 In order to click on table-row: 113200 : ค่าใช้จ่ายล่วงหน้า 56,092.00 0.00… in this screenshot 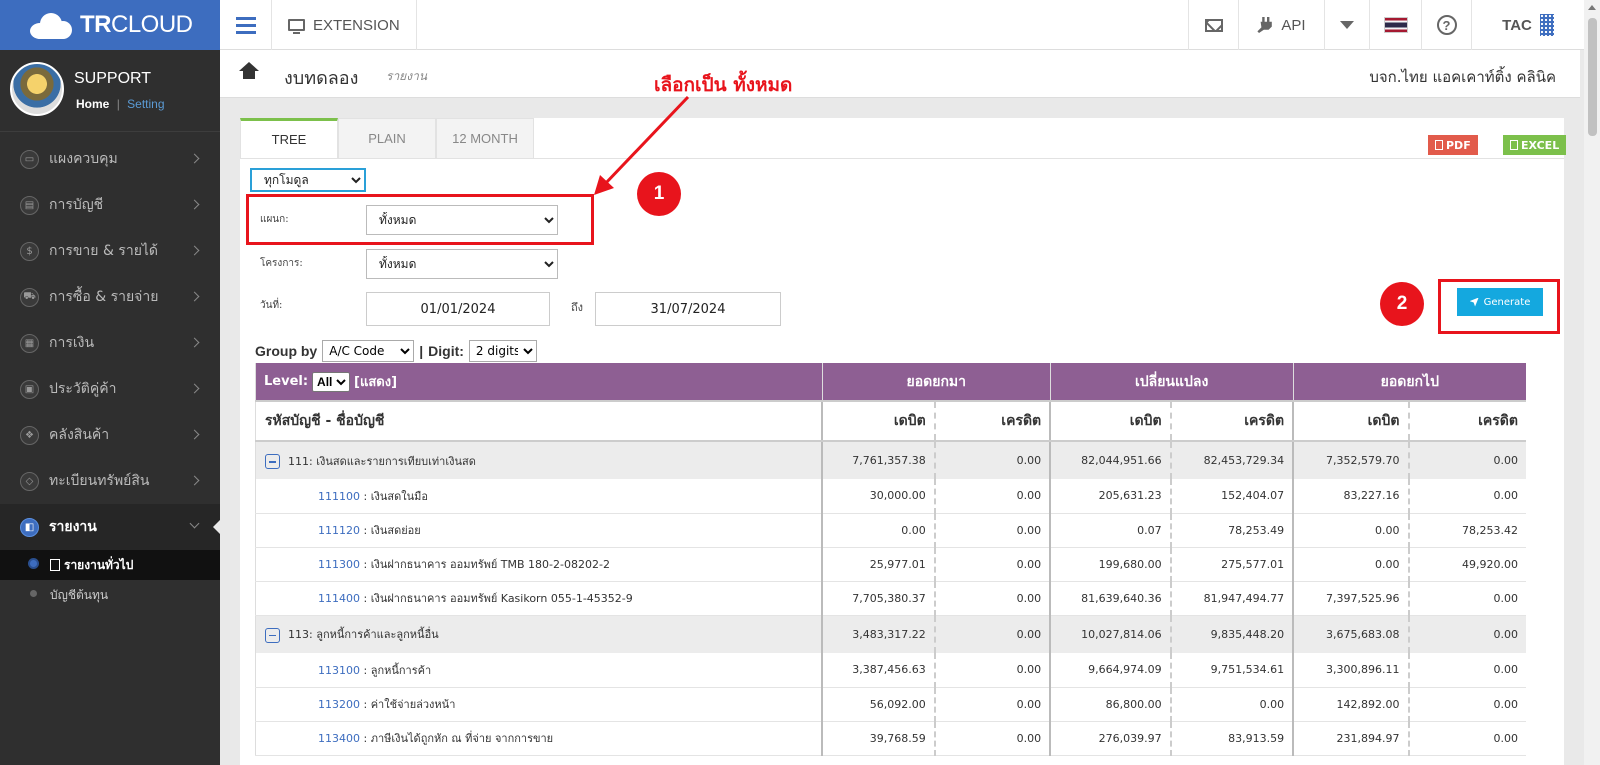, I will do `click(890, 704)`.